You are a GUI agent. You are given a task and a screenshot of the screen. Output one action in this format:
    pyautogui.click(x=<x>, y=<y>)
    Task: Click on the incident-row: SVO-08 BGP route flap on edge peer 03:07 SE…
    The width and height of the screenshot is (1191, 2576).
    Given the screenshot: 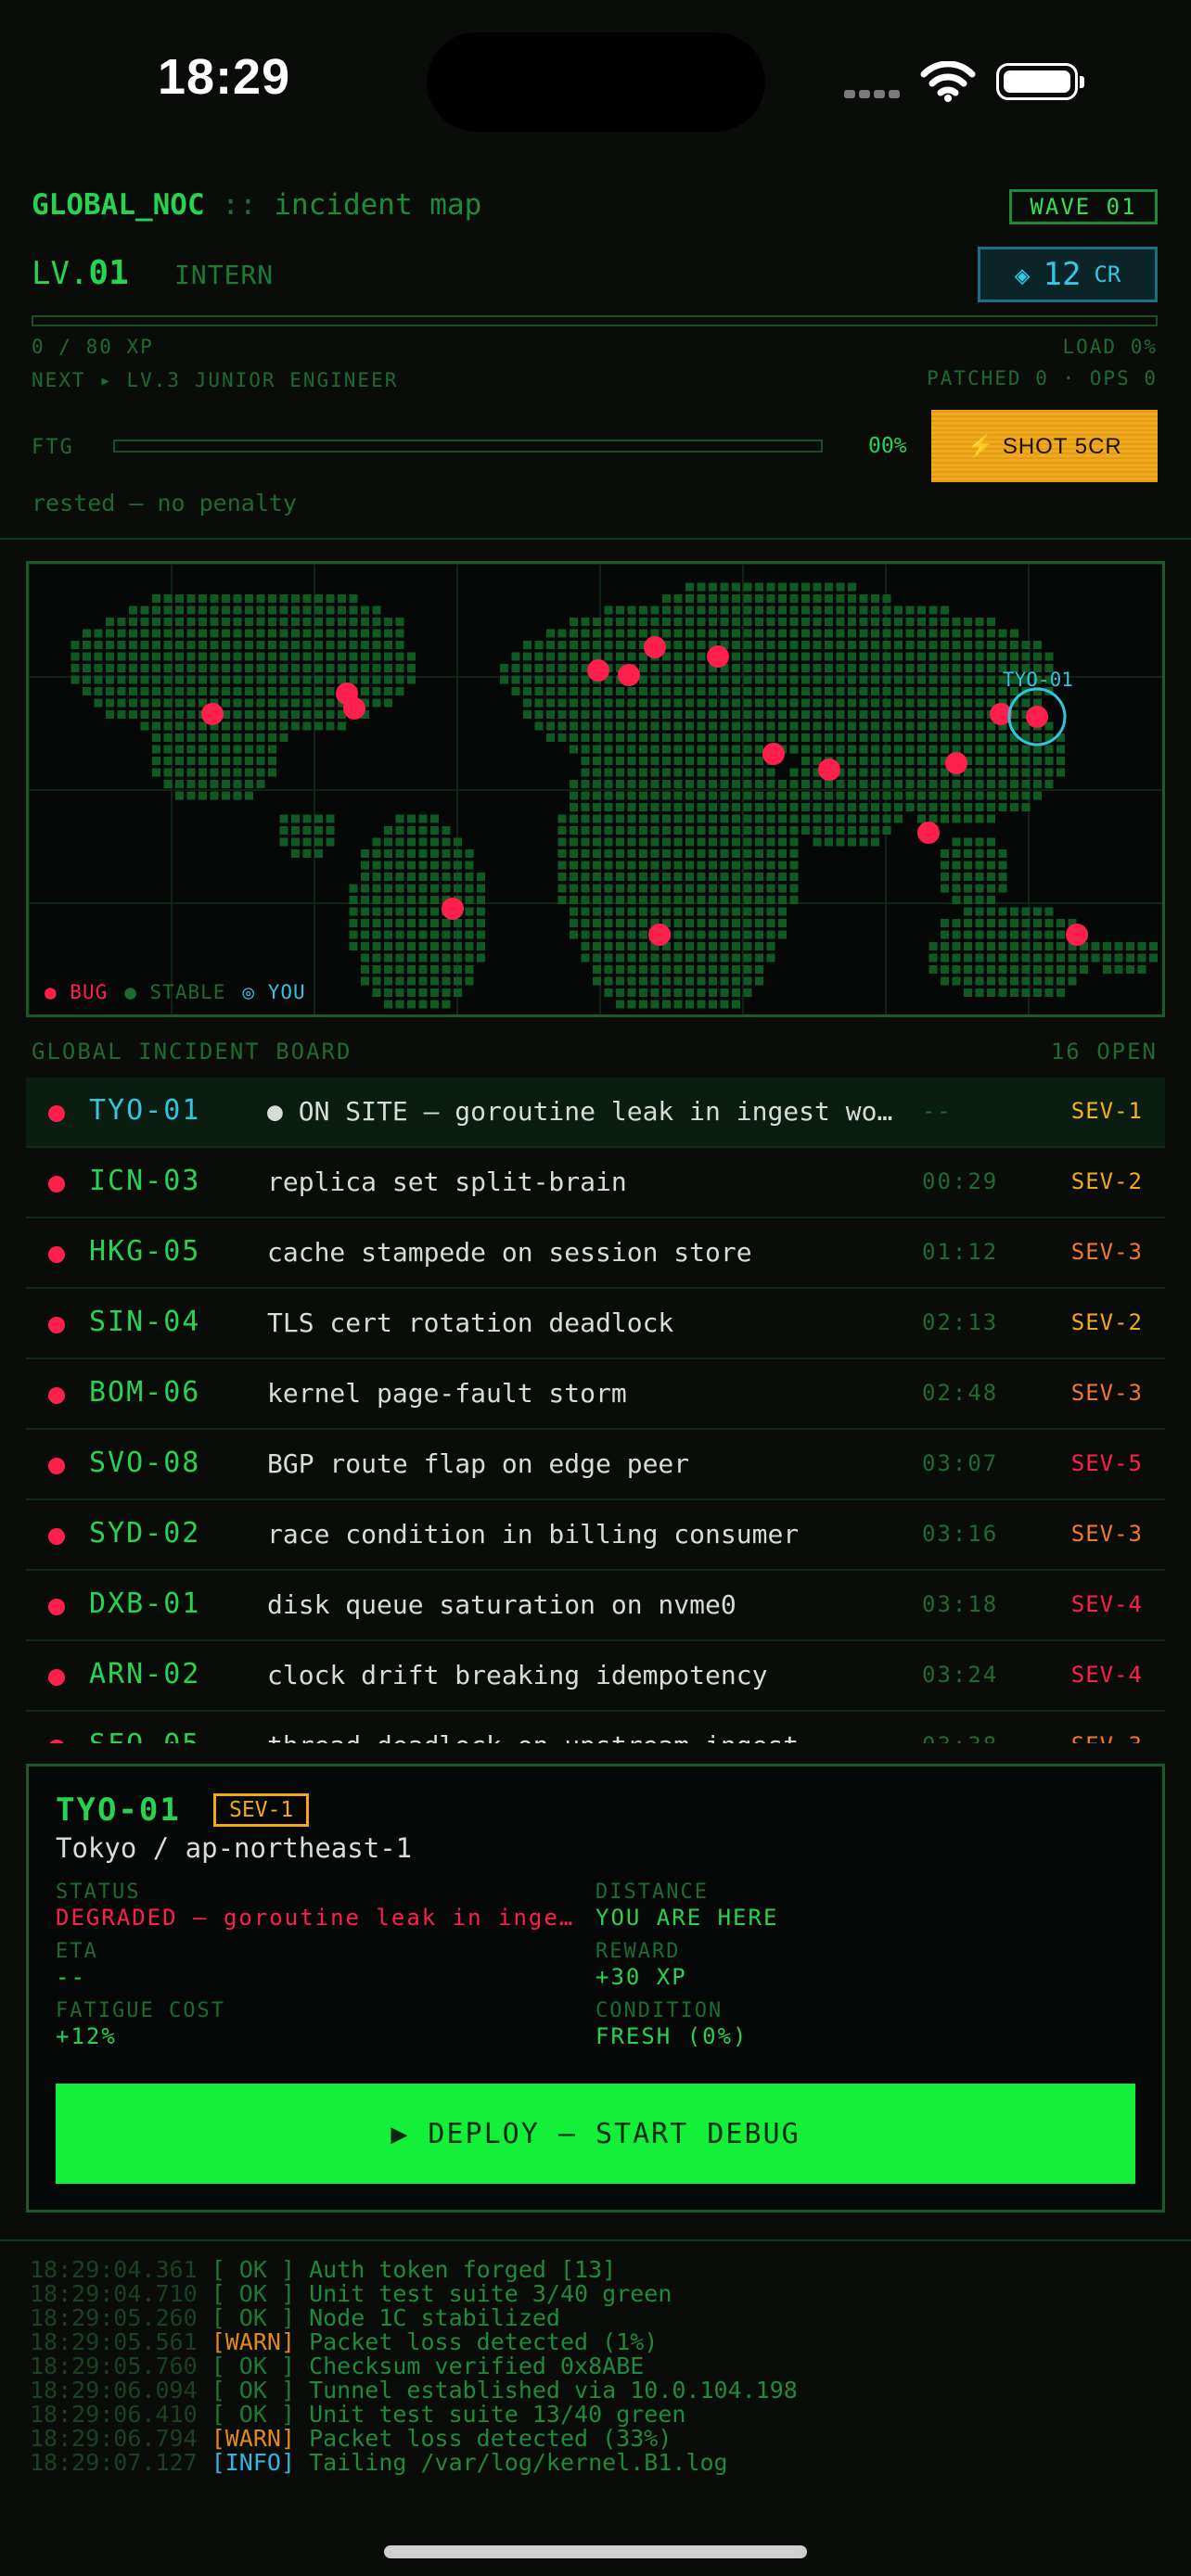 What is the action you would take?
    pyautogui.click(x=595, y=1465)
    